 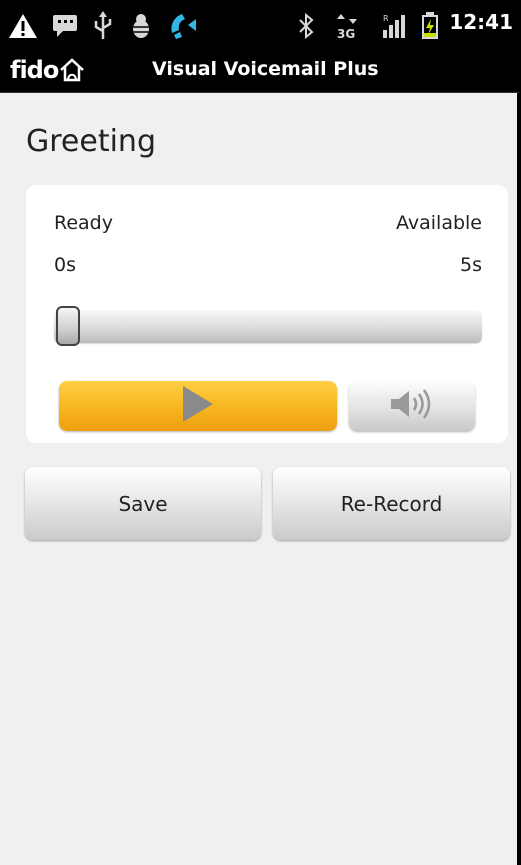 I want to click on save-button: Save, so click(x=143, y=503).